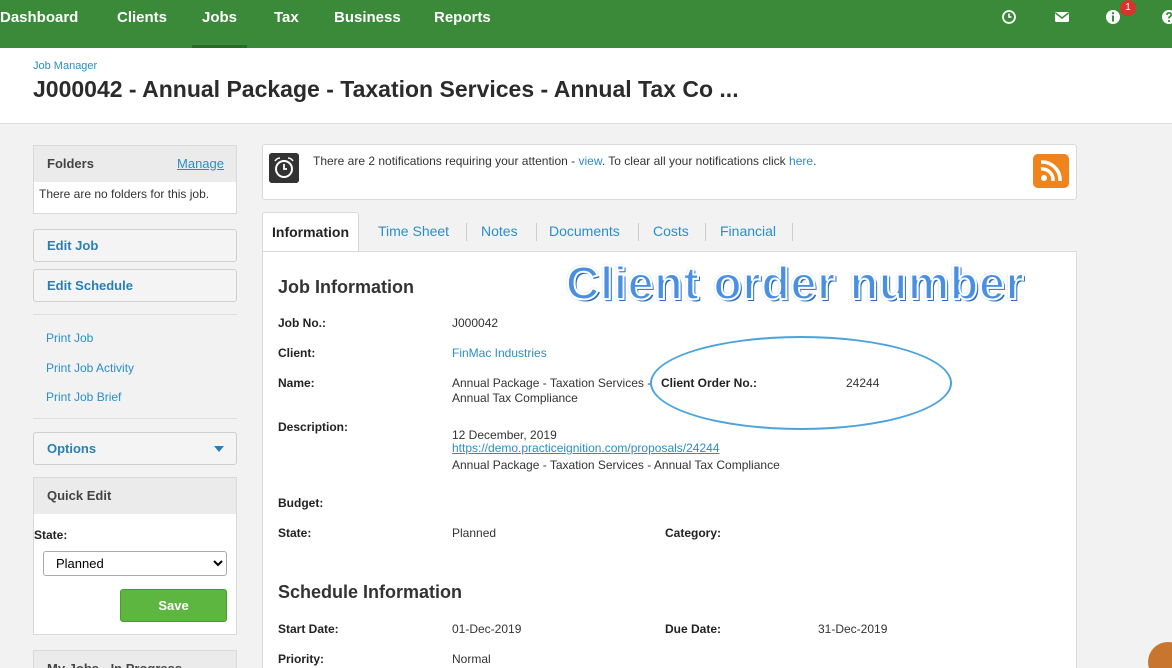 This screenshot has height=668, width=1172. Describe the element at coordinates (487, 629) in the screenshot. I see `start-date-value: 01-Dec-2019` at that location.